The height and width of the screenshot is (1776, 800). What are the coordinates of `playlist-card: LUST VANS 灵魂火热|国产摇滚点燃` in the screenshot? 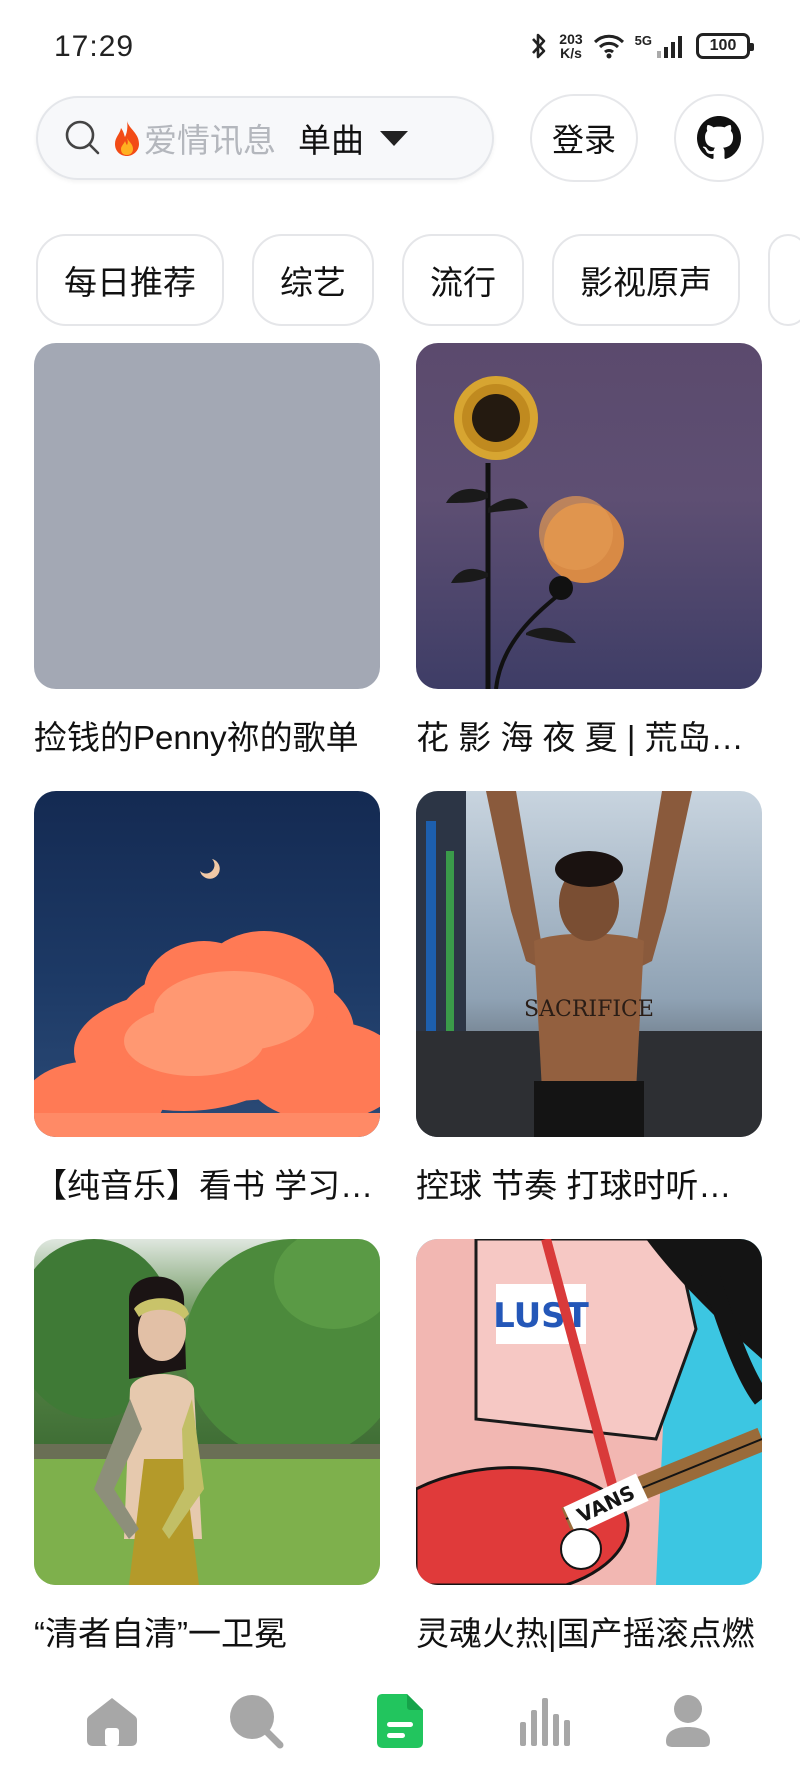 It's located at (589, 1445).